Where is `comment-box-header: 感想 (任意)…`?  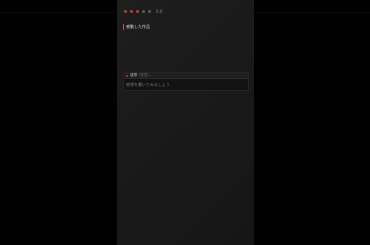
comment-box-header: 感想 (任意)… is located at coordinates (186, 76).